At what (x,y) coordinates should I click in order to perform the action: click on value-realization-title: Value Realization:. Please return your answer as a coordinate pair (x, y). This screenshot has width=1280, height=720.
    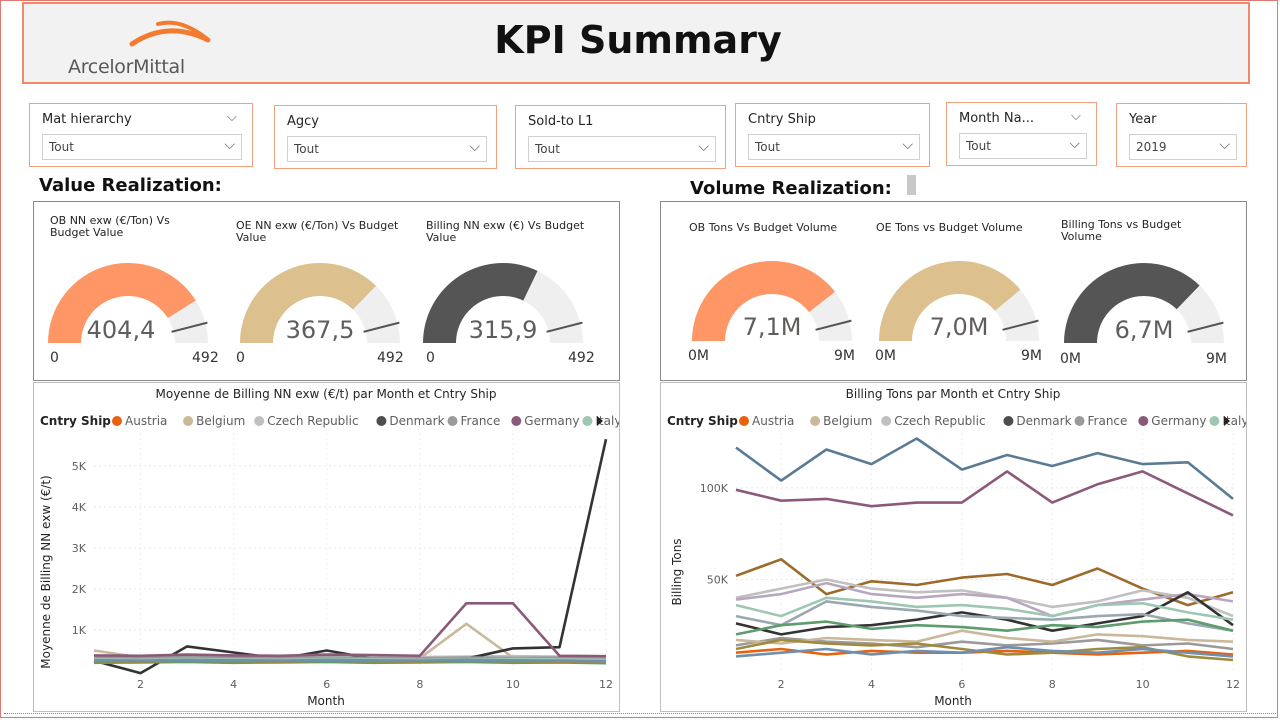
    Looking at the image, I should click on (130, 185).